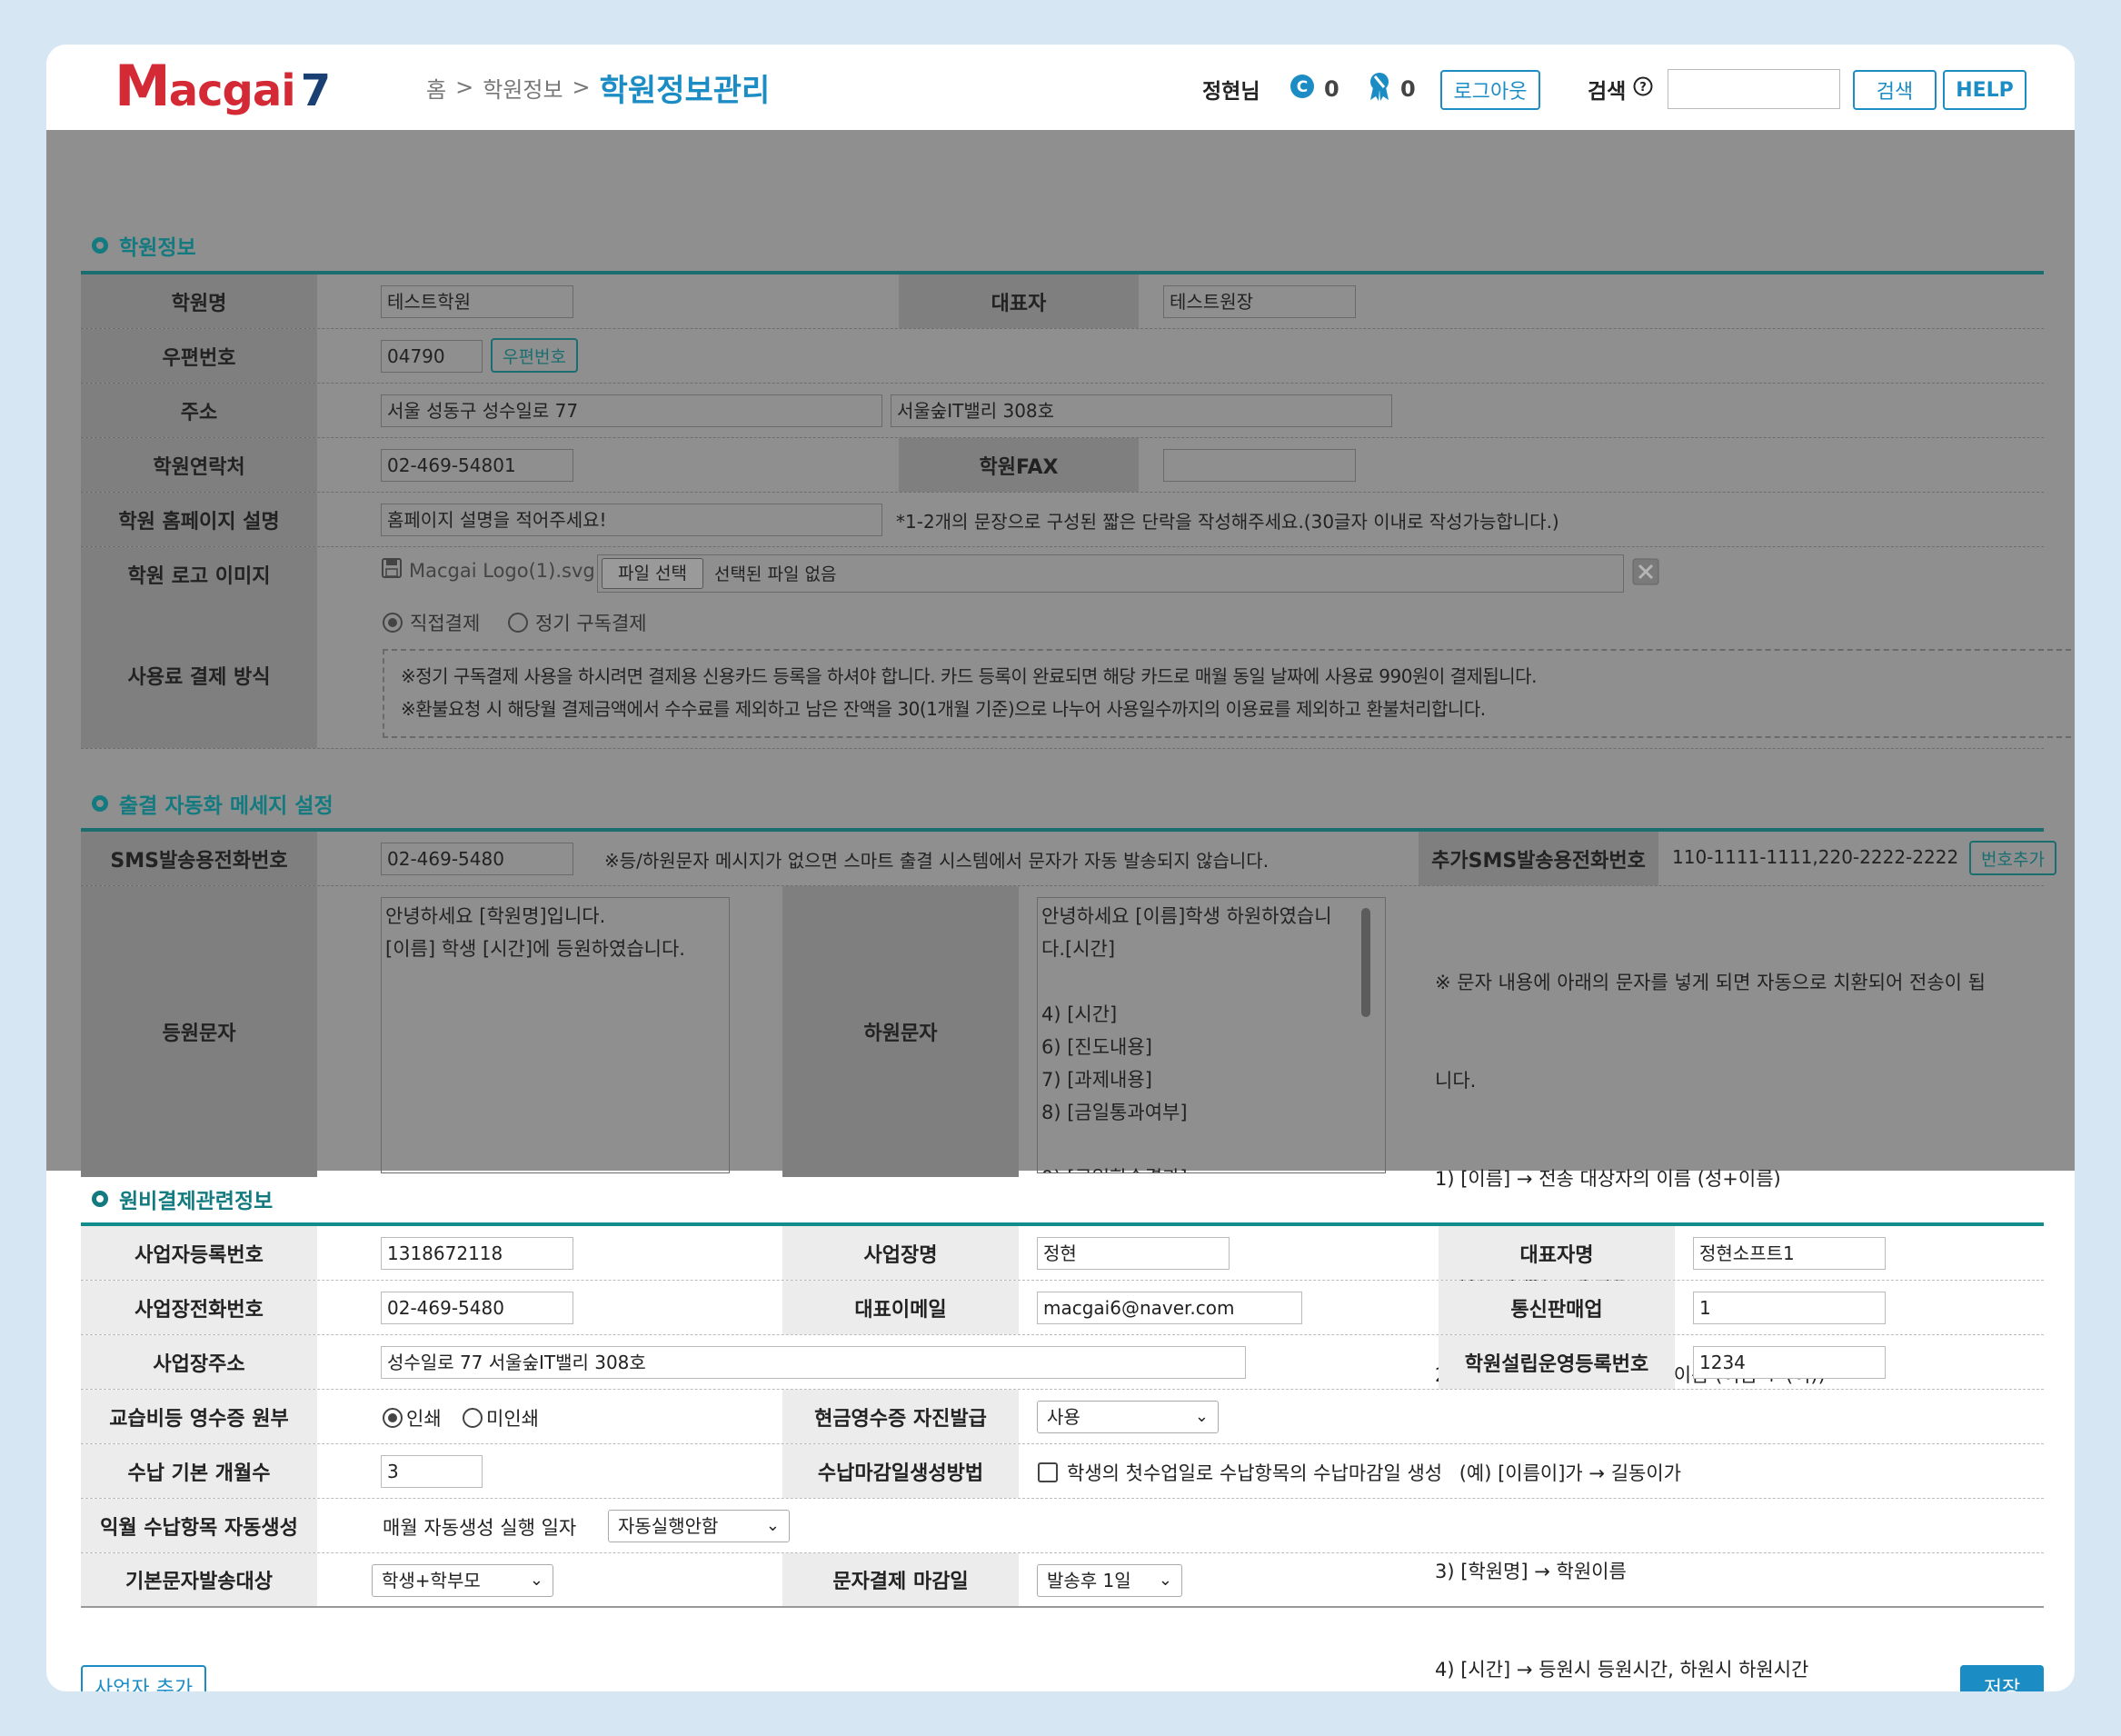  I want to click on label-default-months: 수납 기본 개월수, so click(199, 1471).